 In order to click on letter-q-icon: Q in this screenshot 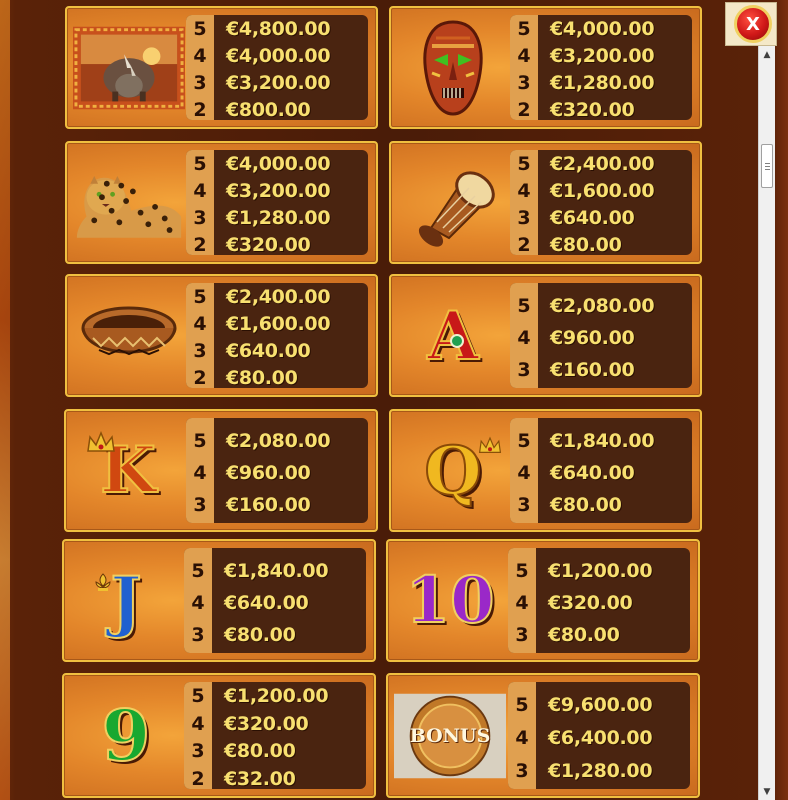, I will do `click(453, 470)`.